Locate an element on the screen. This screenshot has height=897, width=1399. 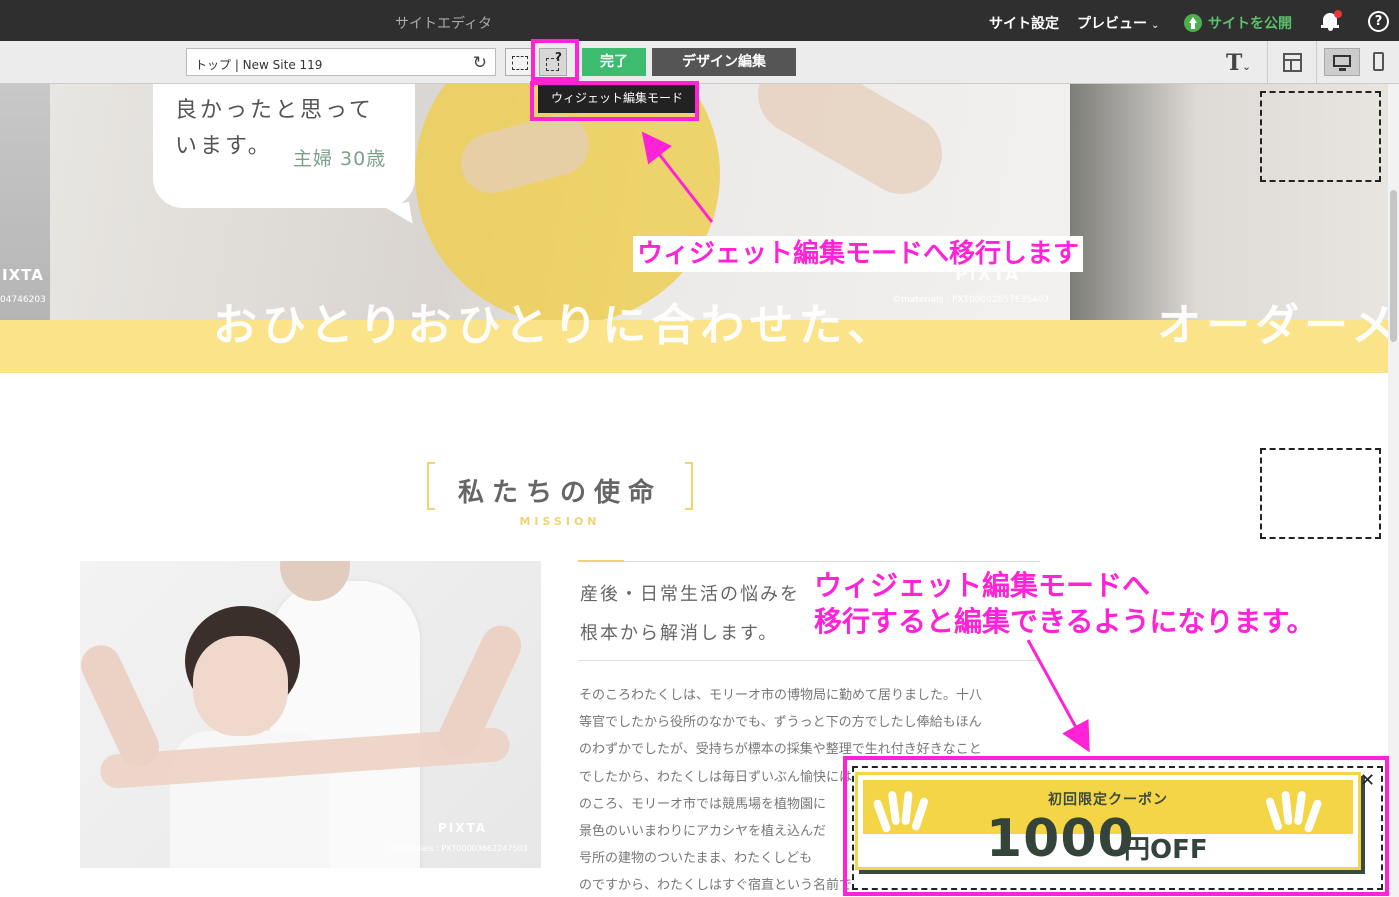
section-title: 私たちの使命 is located at coordinates (559, 493).